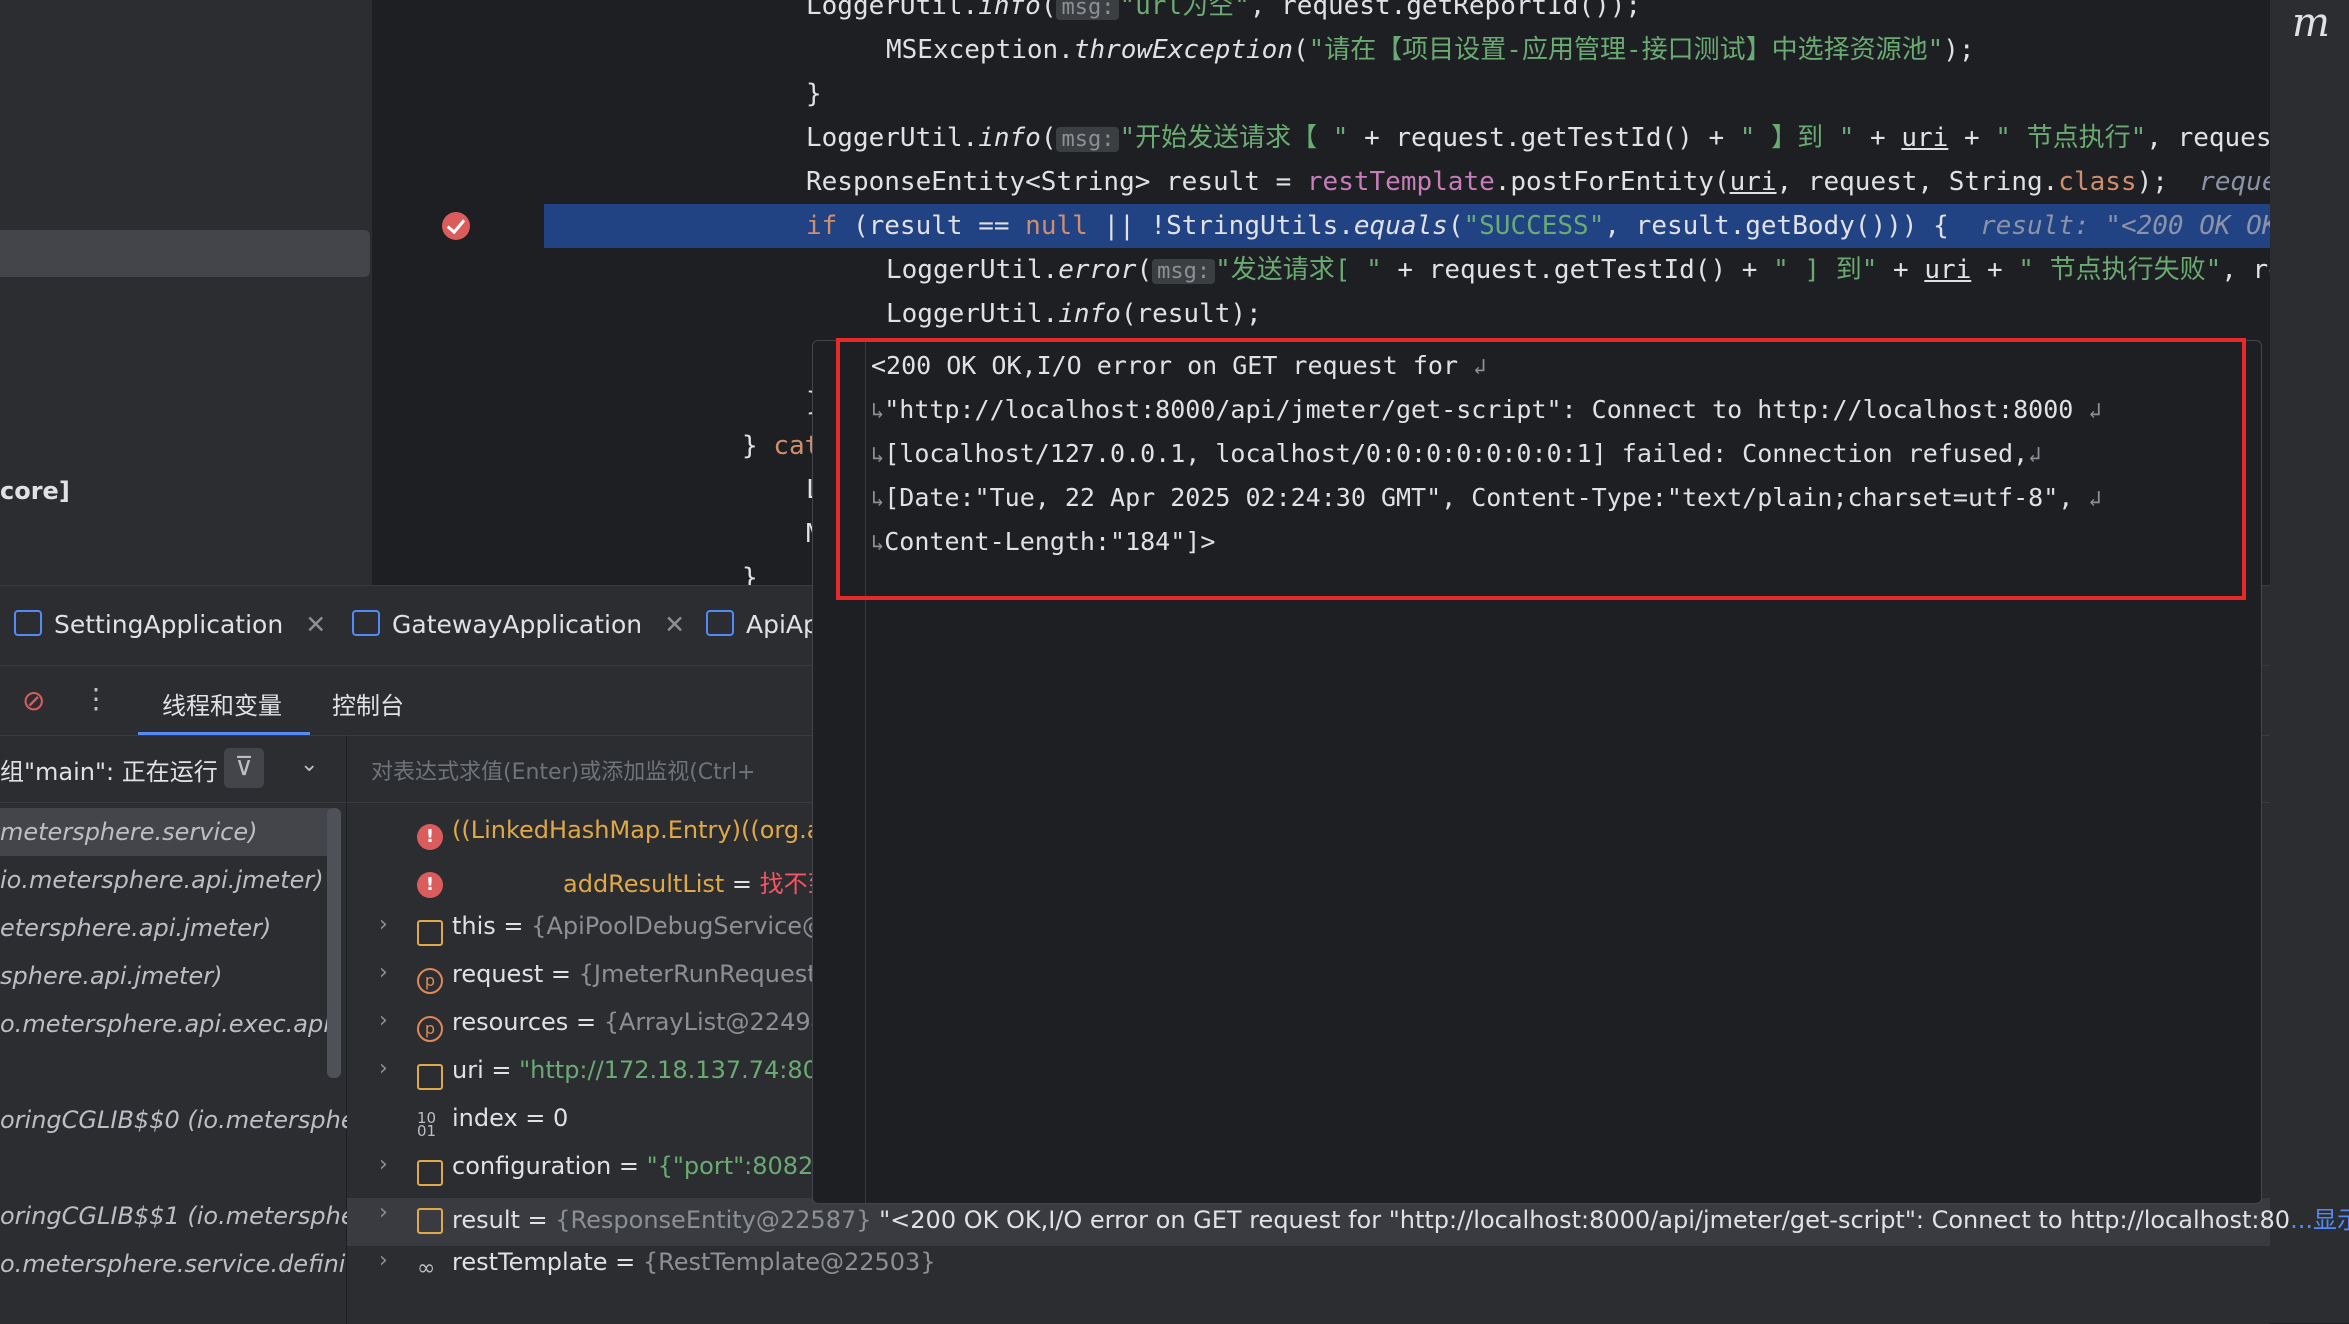 This screenshot has width=2349, height=1324. Describe the element at coordinates (190, 1120) in the screenshot. I see `frame-item: oringCGLIB$$0 (io.metersphere` at that location.